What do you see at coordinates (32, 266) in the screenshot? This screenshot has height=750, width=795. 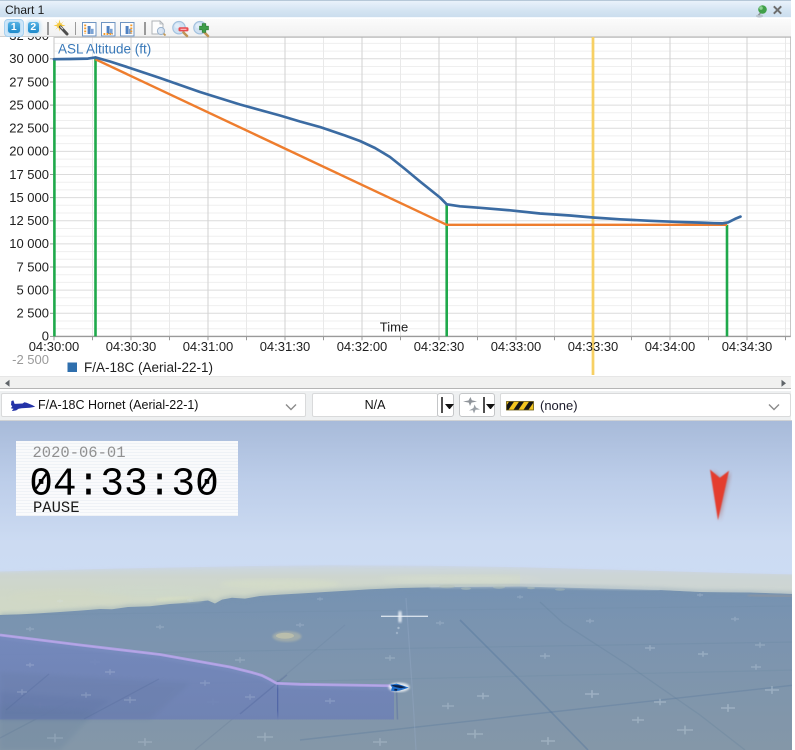 I see `svg-text: 7 500` at bounding box center [32, 266].